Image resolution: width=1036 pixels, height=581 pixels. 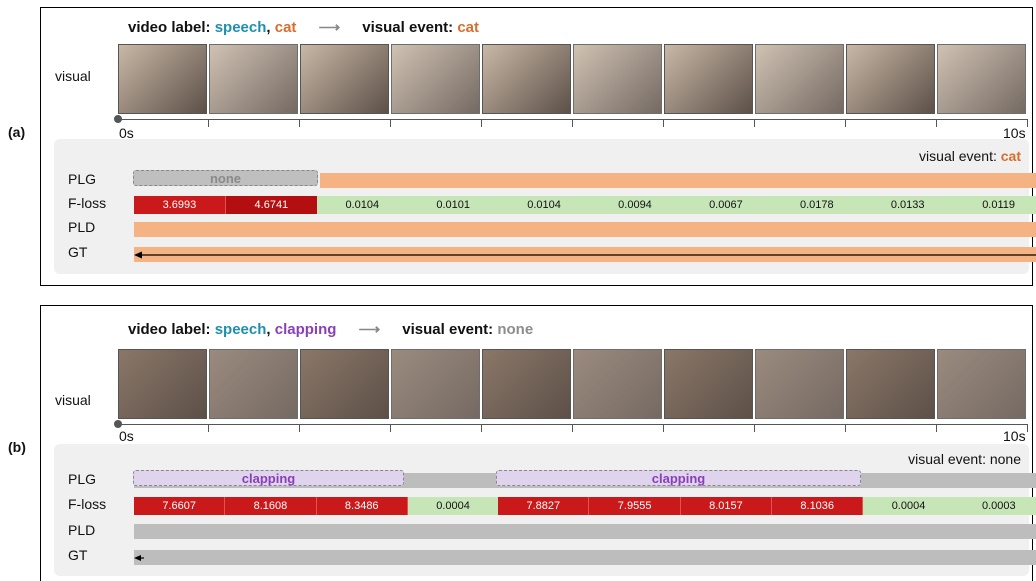 I want to click on floss-value: 7.6607, so click(x=180, y=506).